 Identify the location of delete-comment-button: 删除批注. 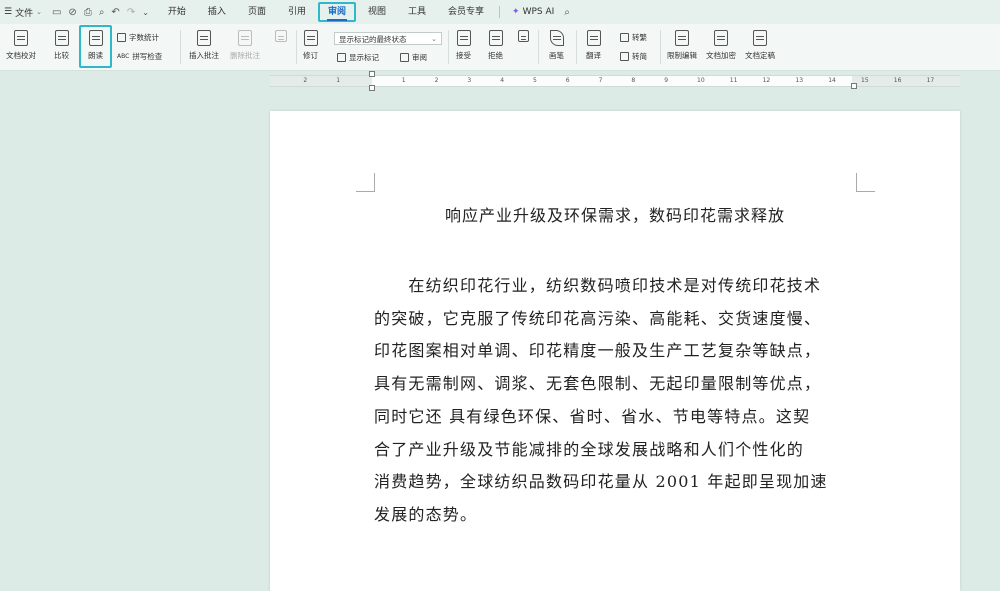
(245, 45).